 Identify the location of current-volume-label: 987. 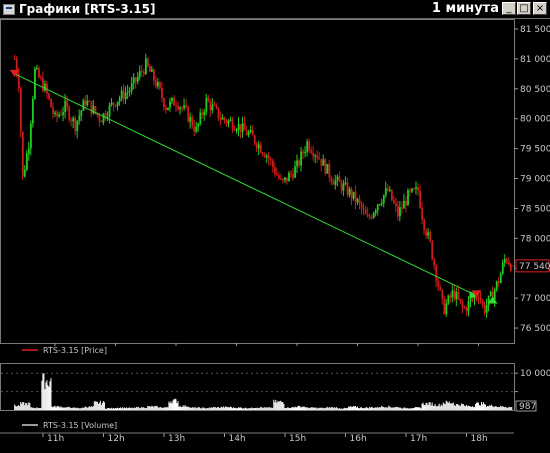
(527, 407).